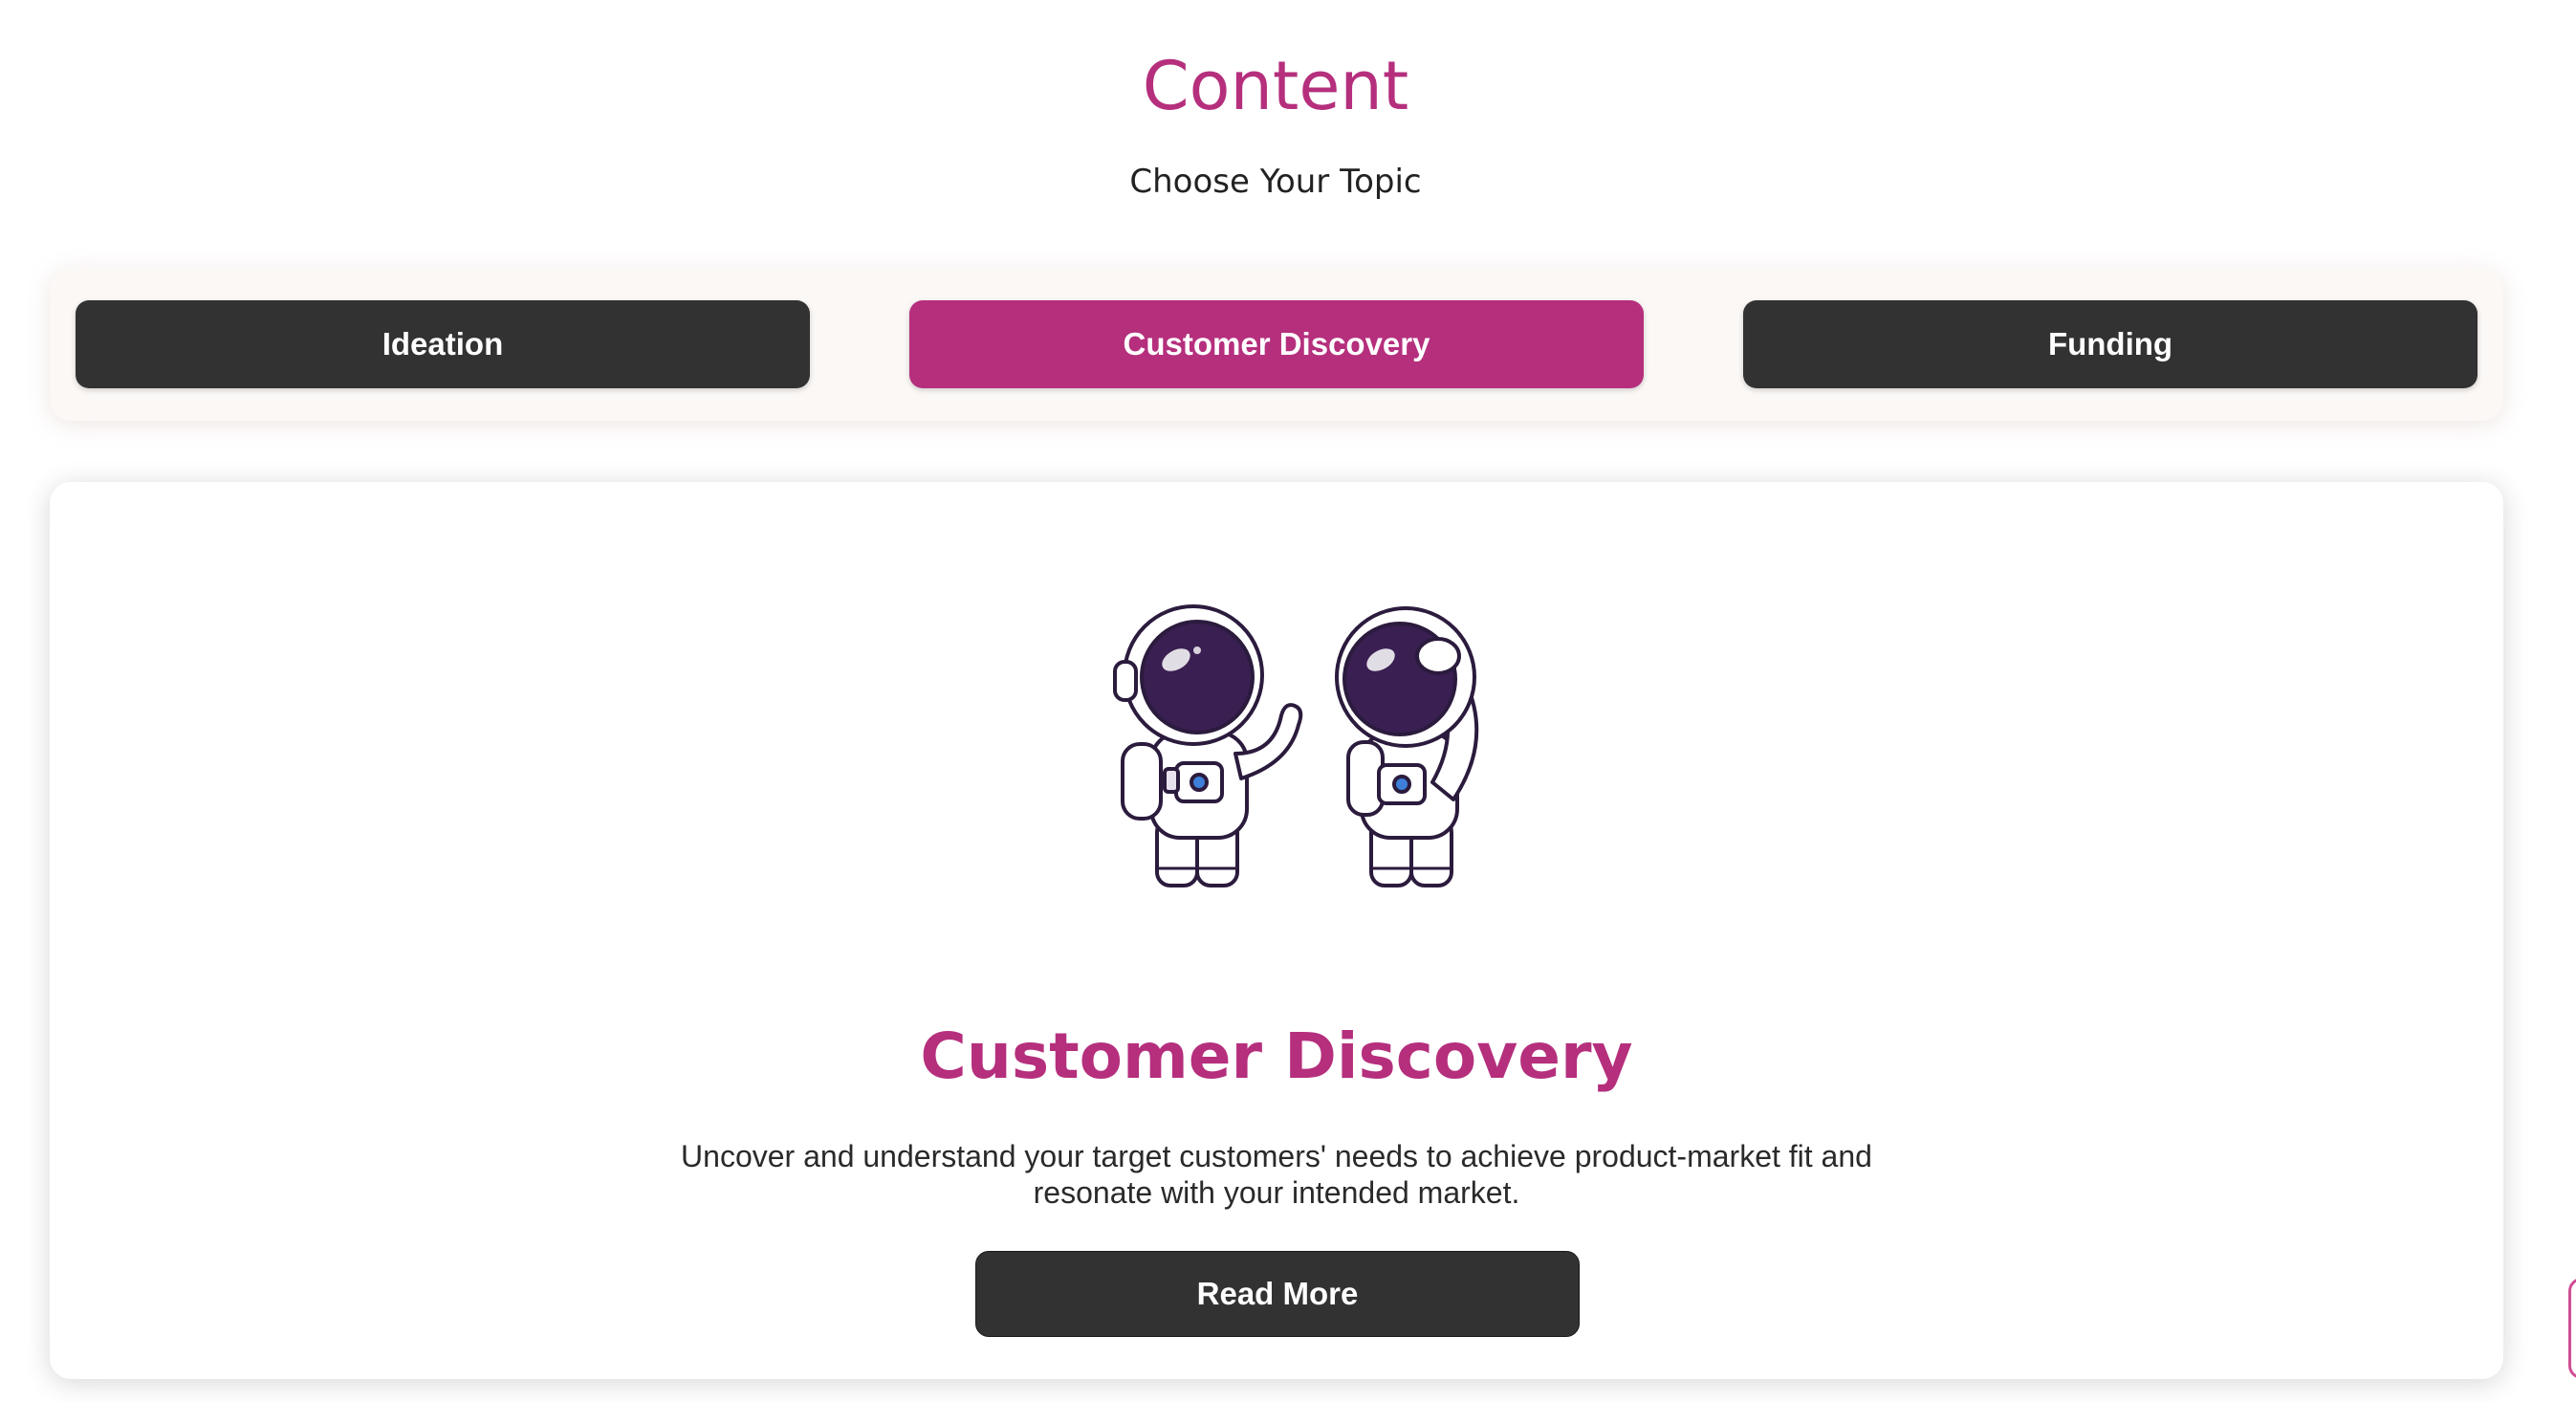 Image resolution: width=2576 pixels, height=1402 pixels. Describe the element at coordinates (1275, 182) in the screenshot. I see `page-subtitle: Choose Your Topic` at that location.